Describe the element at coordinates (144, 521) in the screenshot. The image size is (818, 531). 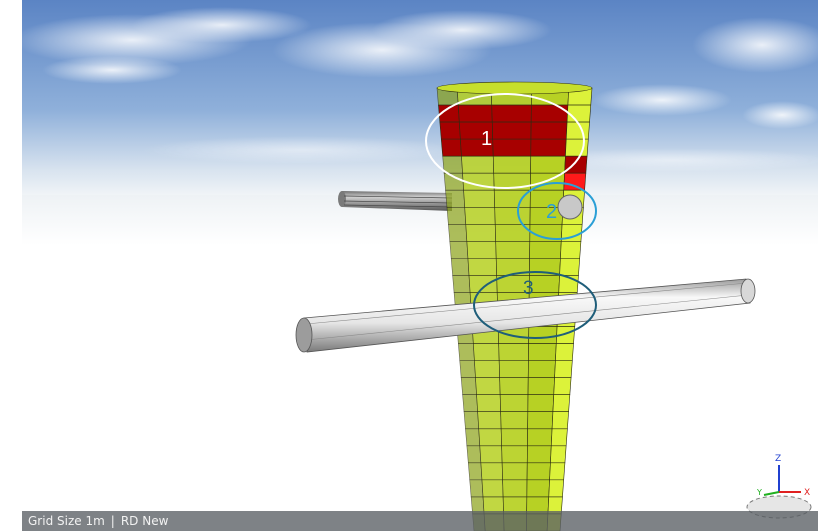
I see `crs-text: RD New` at that location.